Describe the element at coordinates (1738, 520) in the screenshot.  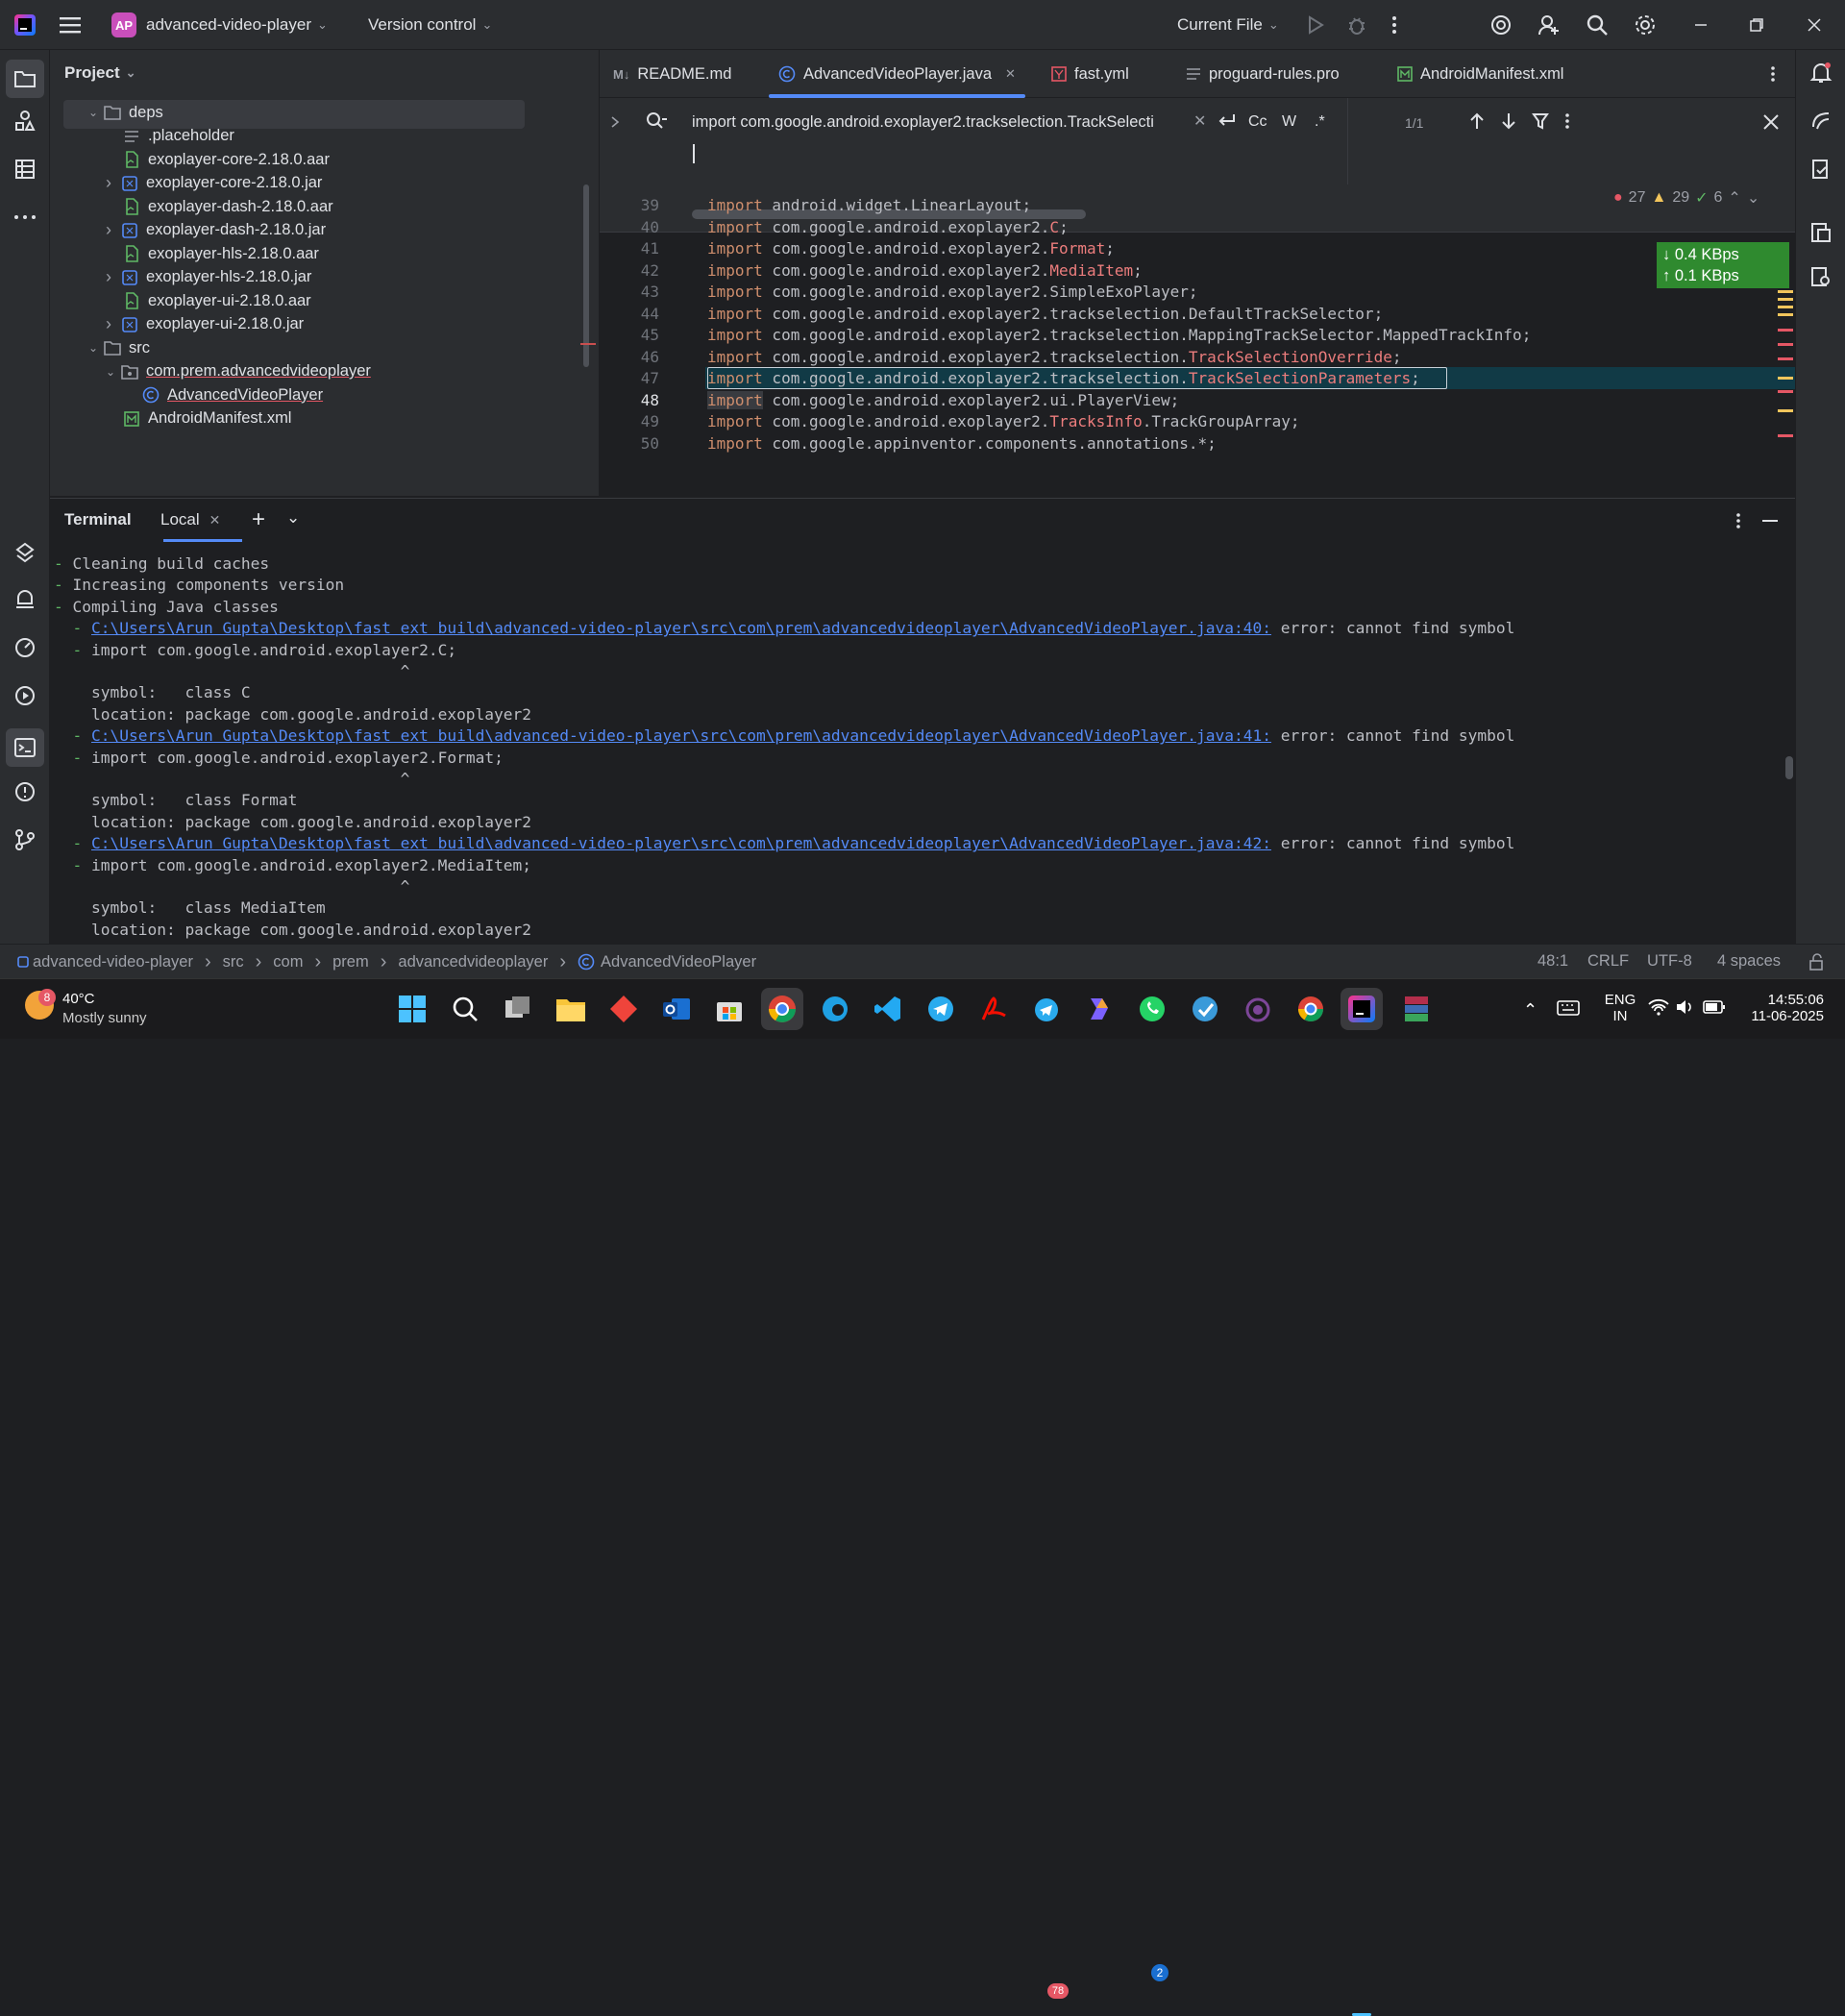
I see `terminal-options-icon` at that location.